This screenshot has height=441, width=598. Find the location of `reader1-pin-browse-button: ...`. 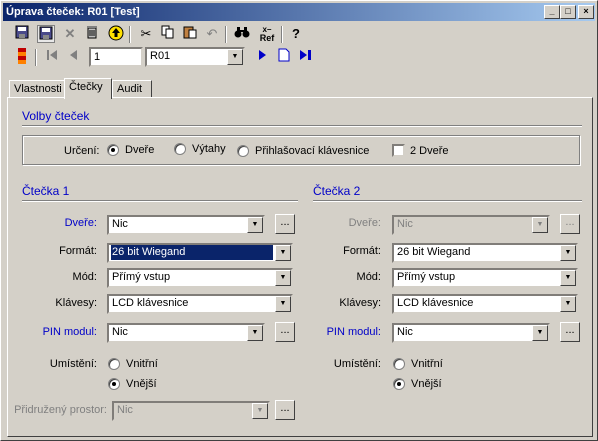

reader1-pin-browse-button: ... is located at coordinates (285, 332).